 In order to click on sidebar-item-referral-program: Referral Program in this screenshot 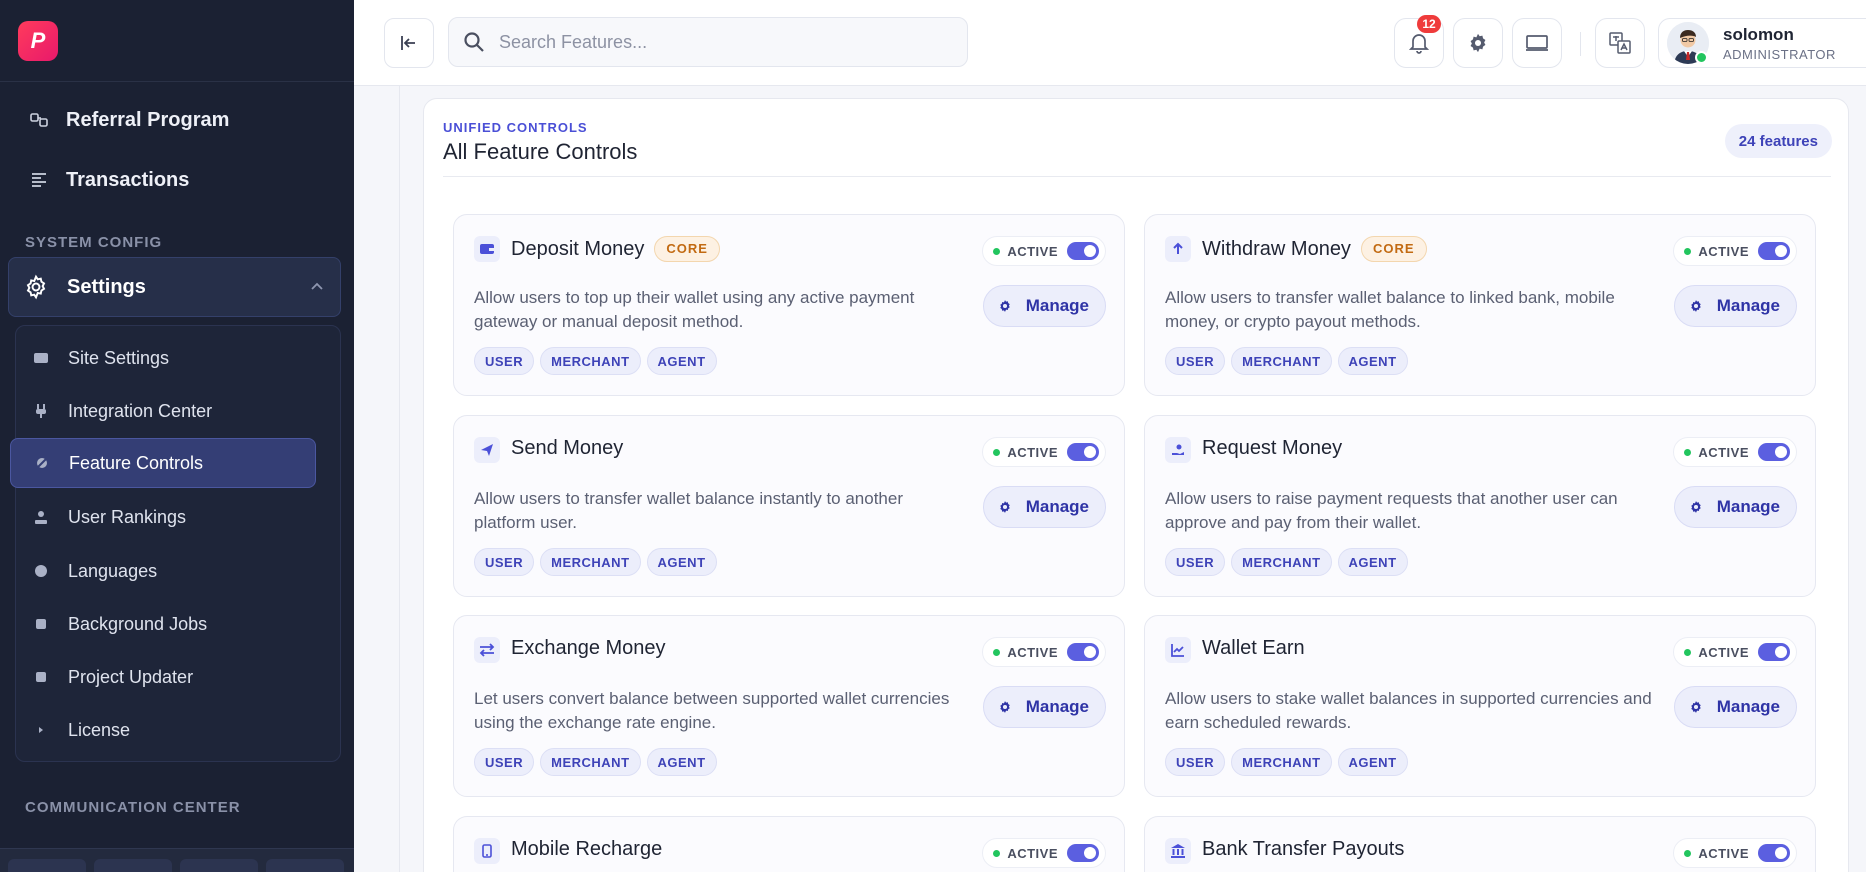, I will do `click(177, 120)`.